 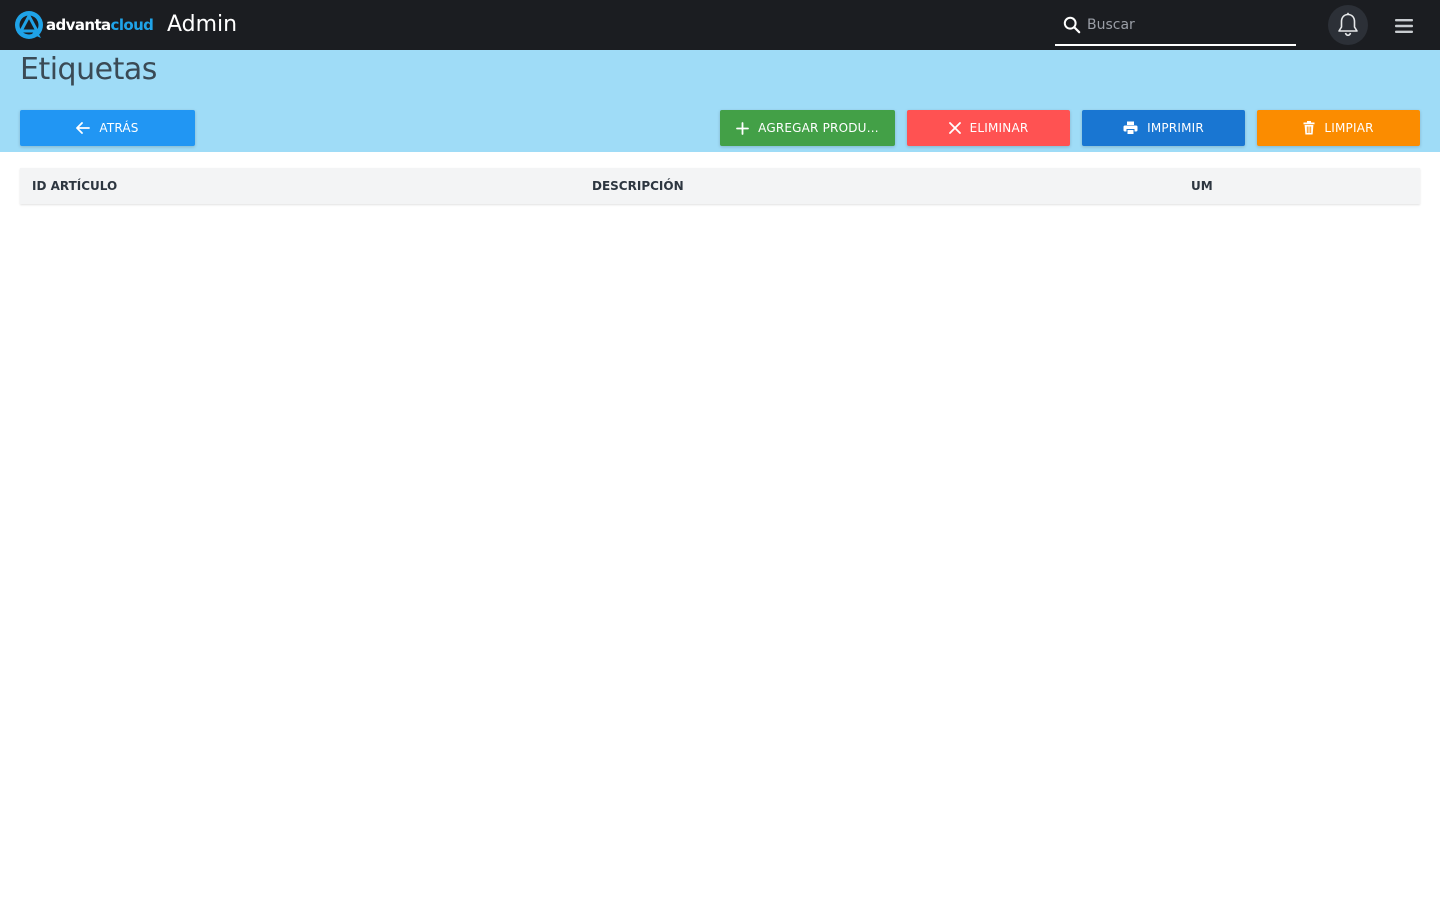 What do you see at coordinates (29, 25) in the screenshot?
I see `advanta-logo-mark-icon` at bounding box center [29, 25].